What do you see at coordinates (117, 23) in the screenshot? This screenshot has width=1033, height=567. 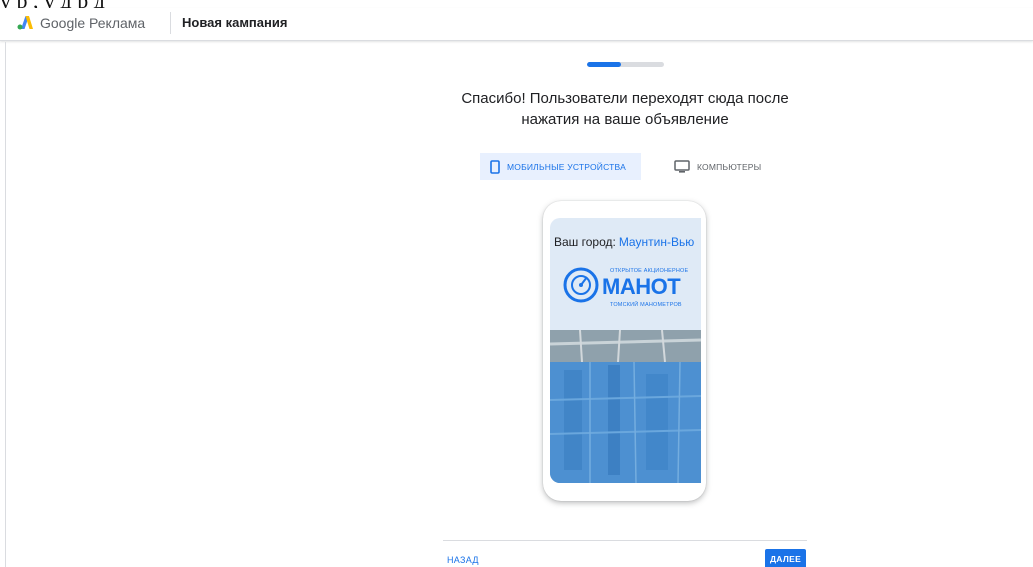 I see `brand-product: Реклама` at bounding box center [117, 23].